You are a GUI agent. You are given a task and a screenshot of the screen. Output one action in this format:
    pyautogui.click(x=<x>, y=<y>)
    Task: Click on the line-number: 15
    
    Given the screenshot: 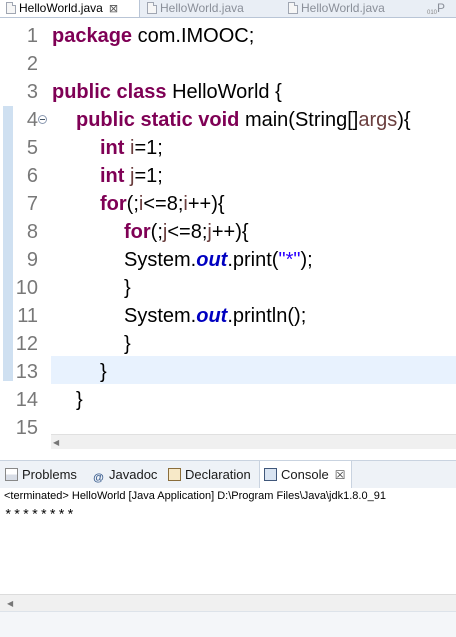 What is the action you would take?
    pyautogui.click(x=26, y=428)
    